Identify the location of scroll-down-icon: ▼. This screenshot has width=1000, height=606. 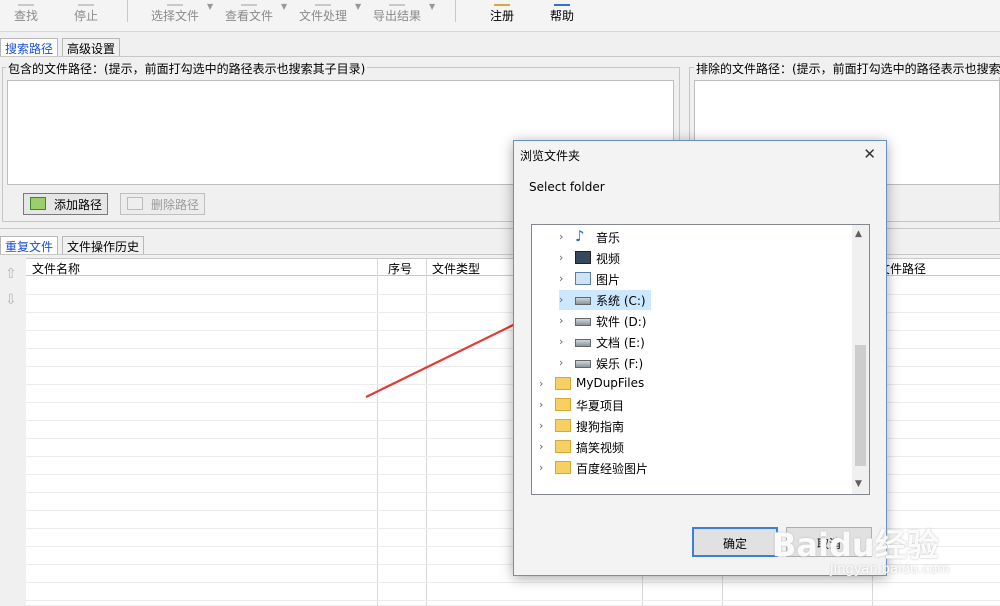
(858, 484).